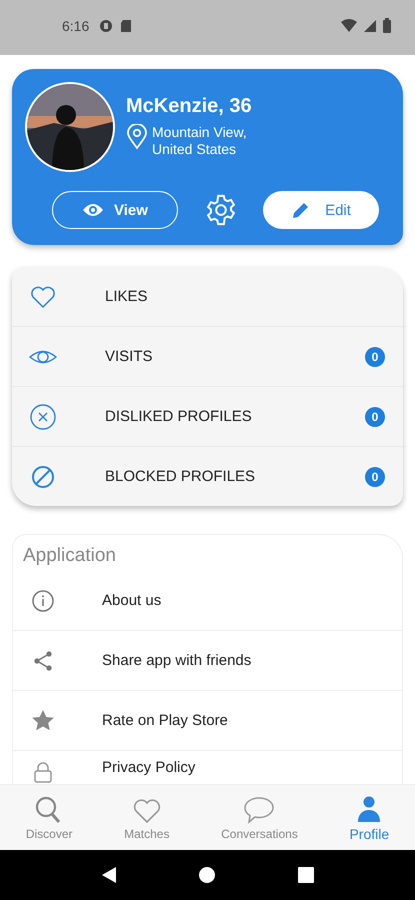 The height and width of the screenshot is (900, 415). I want to click on home-icon, so click(207, 875).